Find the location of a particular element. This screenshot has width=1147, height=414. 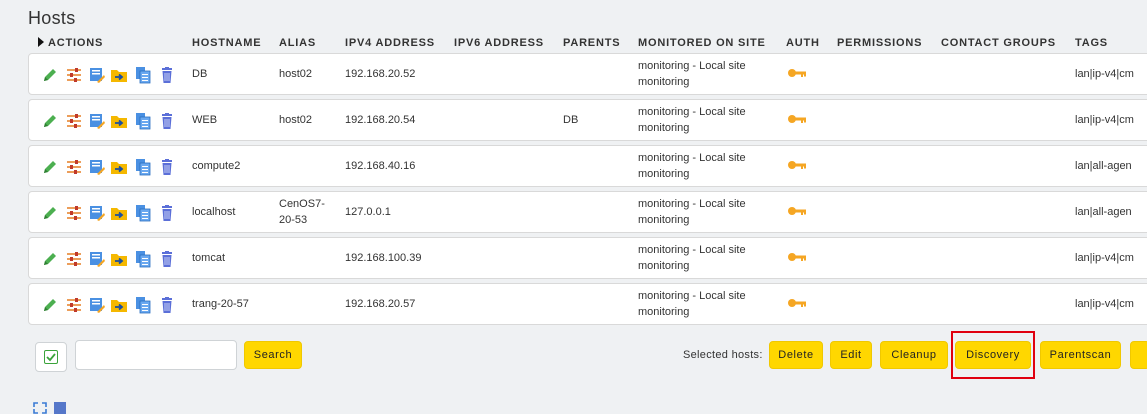

header-ipv4: IPV4 ADDRESS is located at coordinates (390, 43).